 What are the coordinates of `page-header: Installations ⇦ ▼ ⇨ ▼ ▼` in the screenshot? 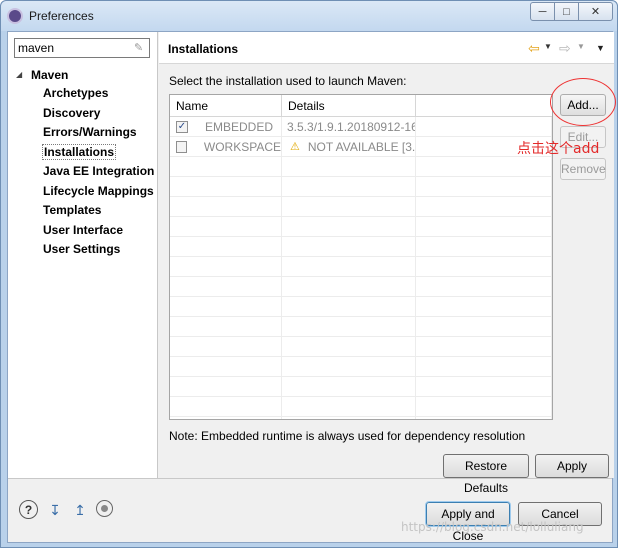 It's located at (386, 48).